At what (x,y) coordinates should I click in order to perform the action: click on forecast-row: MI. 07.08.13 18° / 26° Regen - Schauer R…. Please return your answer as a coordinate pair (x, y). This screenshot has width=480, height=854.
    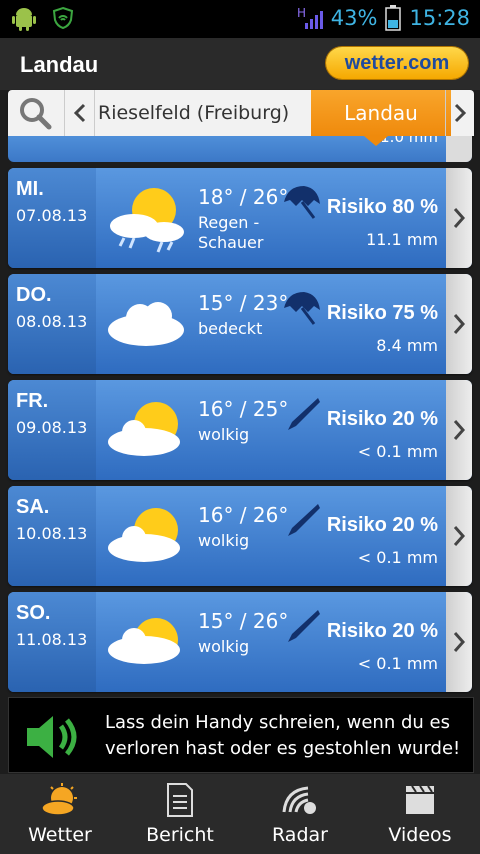
    Looking at the image, I should click on (240, 218).